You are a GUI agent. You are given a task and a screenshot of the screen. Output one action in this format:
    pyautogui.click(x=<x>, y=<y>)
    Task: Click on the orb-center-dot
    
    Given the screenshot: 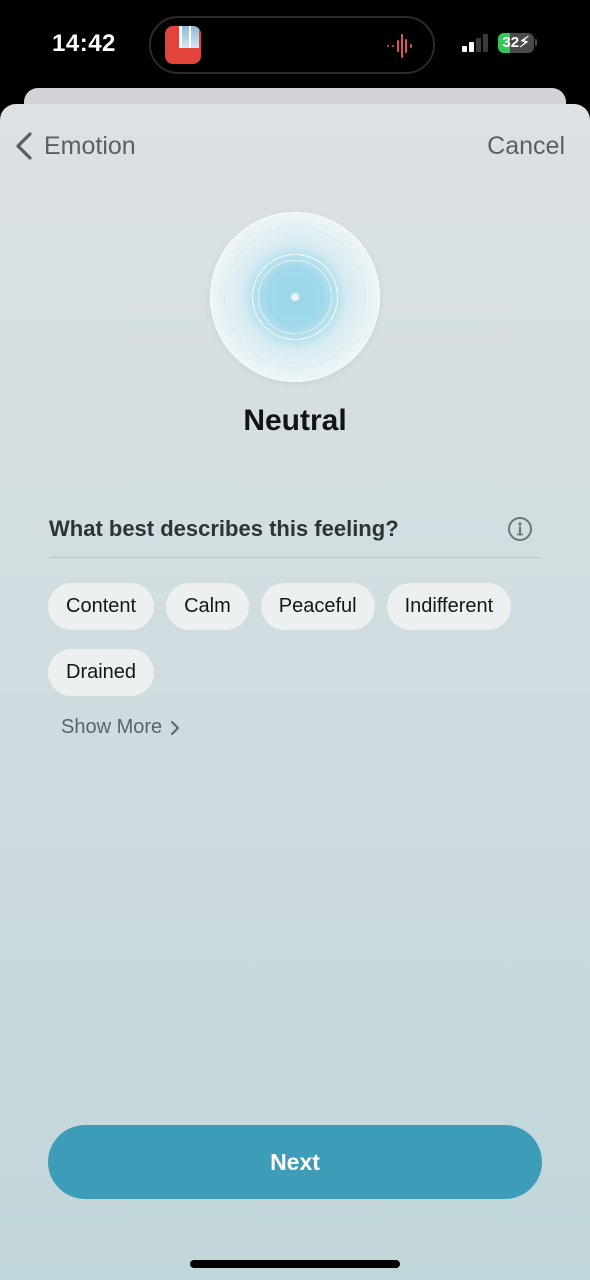 What is the action you would take?
    pyautogui.click(x=295, y=297)
    